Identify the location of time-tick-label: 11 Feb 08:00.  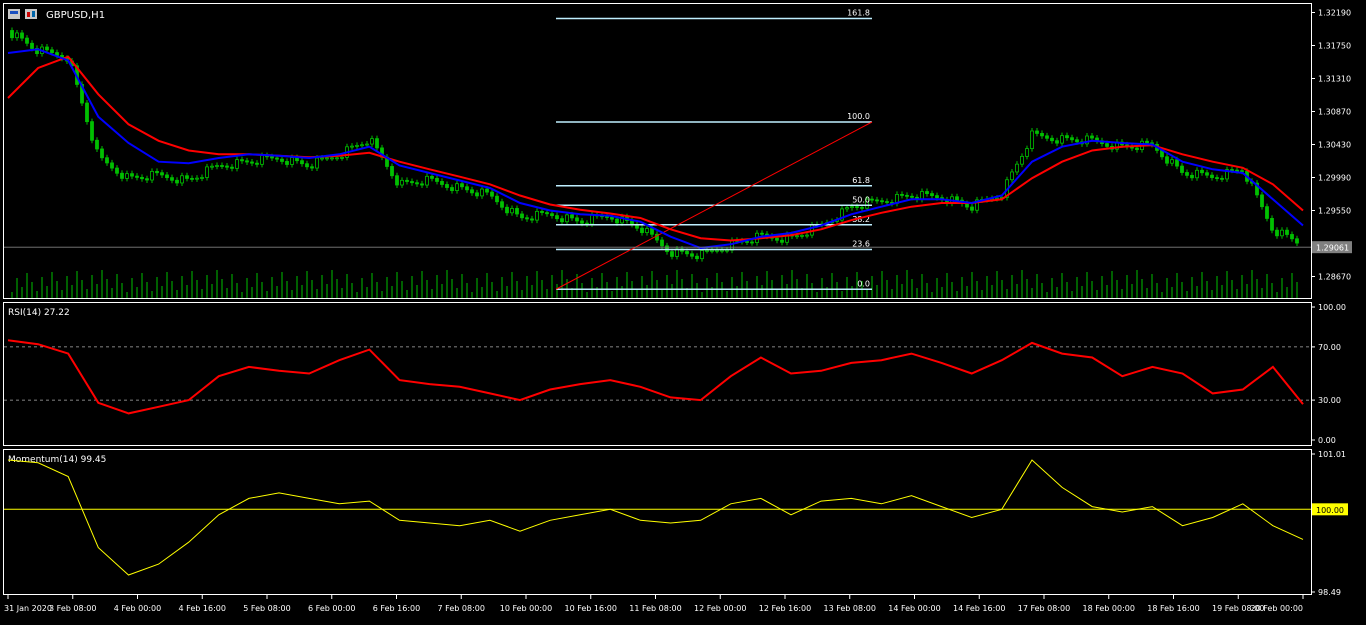
(655, 608).